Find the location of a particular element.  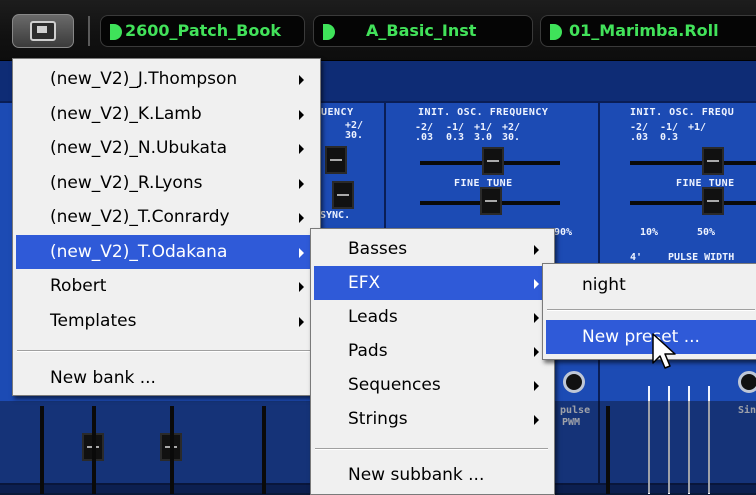

menu1-item-label: (new_V2)_N.Ubukata is located at coordinates (139, 148).